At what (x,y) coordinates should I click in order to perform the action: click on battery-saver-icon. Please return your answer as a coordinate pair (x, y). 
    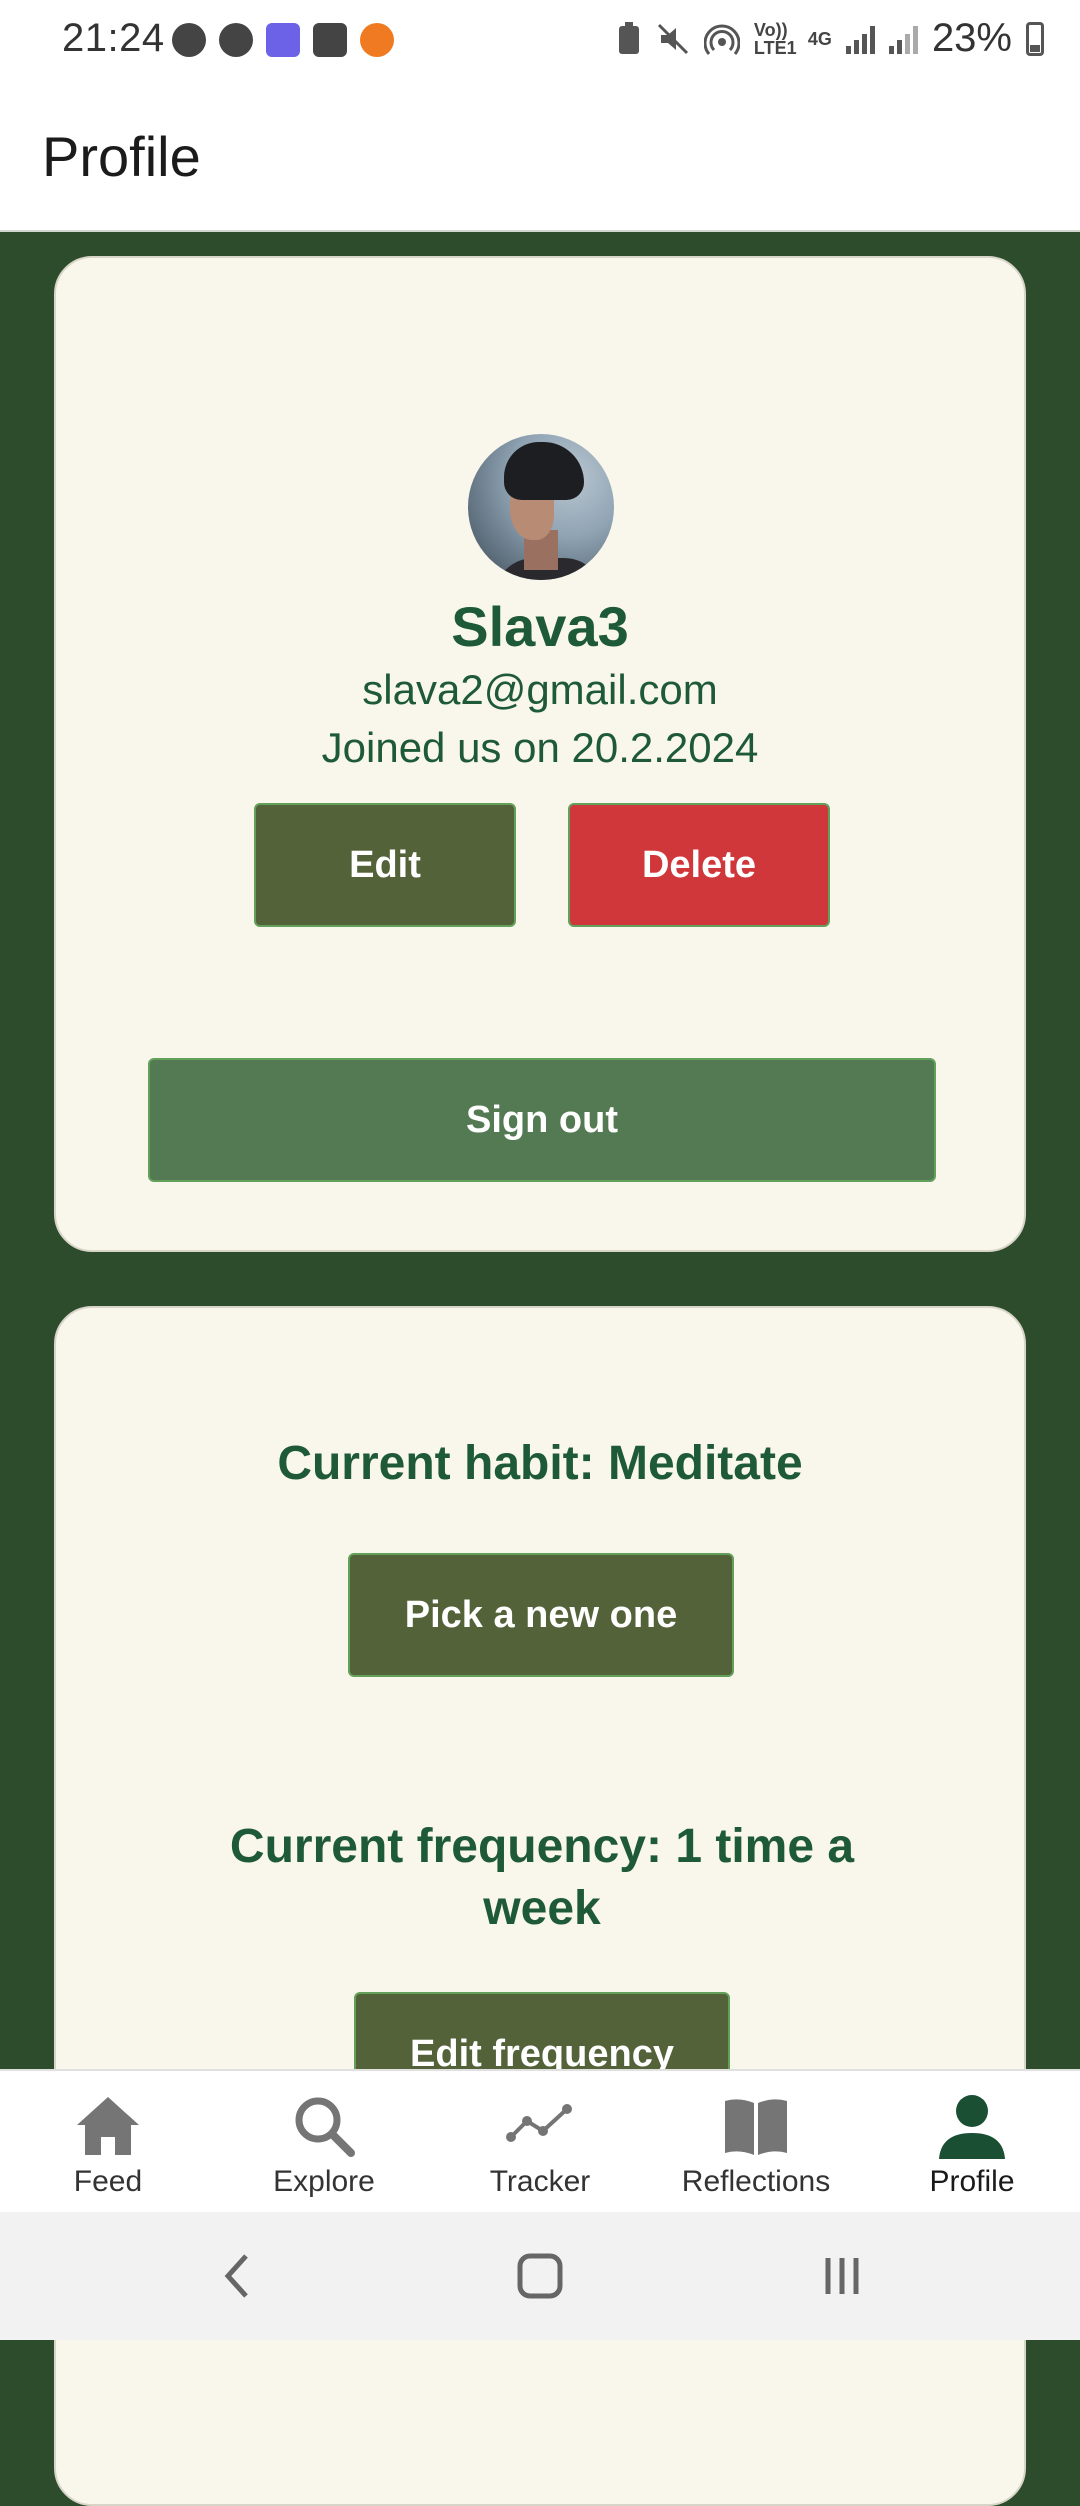
    Looking at the image, I should click on (628, 37).